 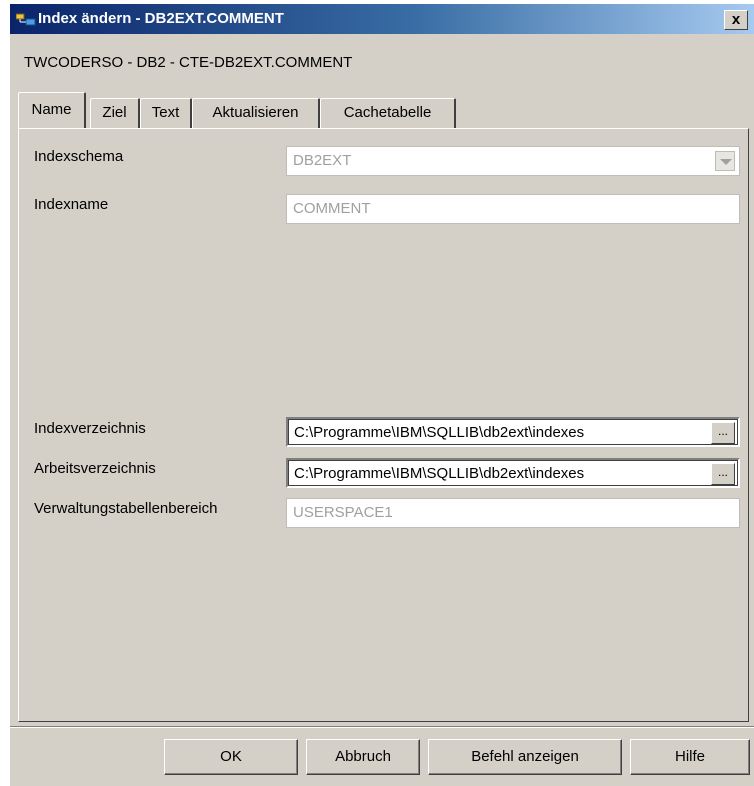 What do you see at coordinates (115, 113) in the screenshot?
I see `tab-ziel: Ziel` at bounding box center [115, 113].